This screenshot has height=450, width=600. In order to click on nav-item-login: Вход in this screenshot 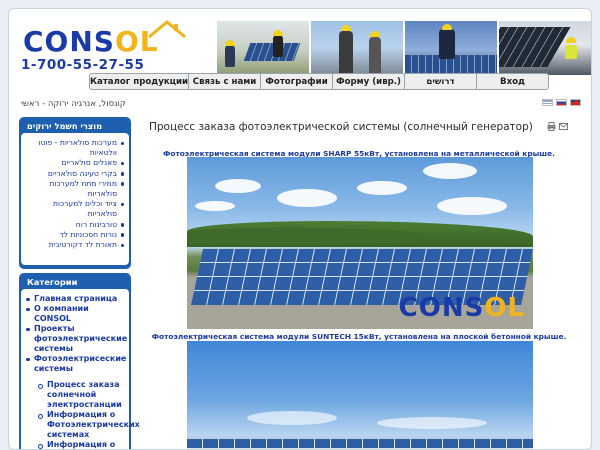, I will do `click(512, 81)`.